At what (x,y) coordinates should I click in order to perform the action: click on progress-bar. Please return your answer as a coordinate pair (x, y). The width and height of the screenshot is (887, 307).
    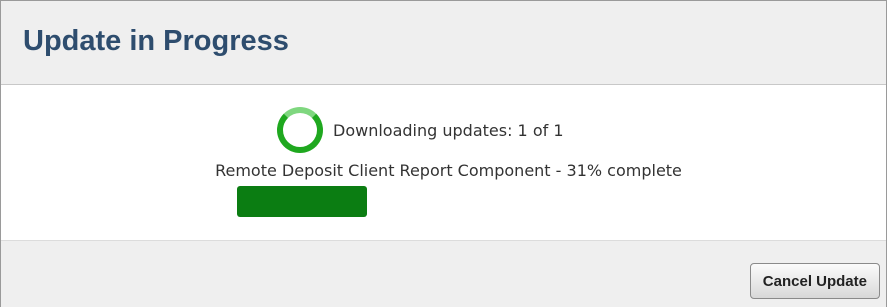
    Looking at the image, I should click on (446, 201).